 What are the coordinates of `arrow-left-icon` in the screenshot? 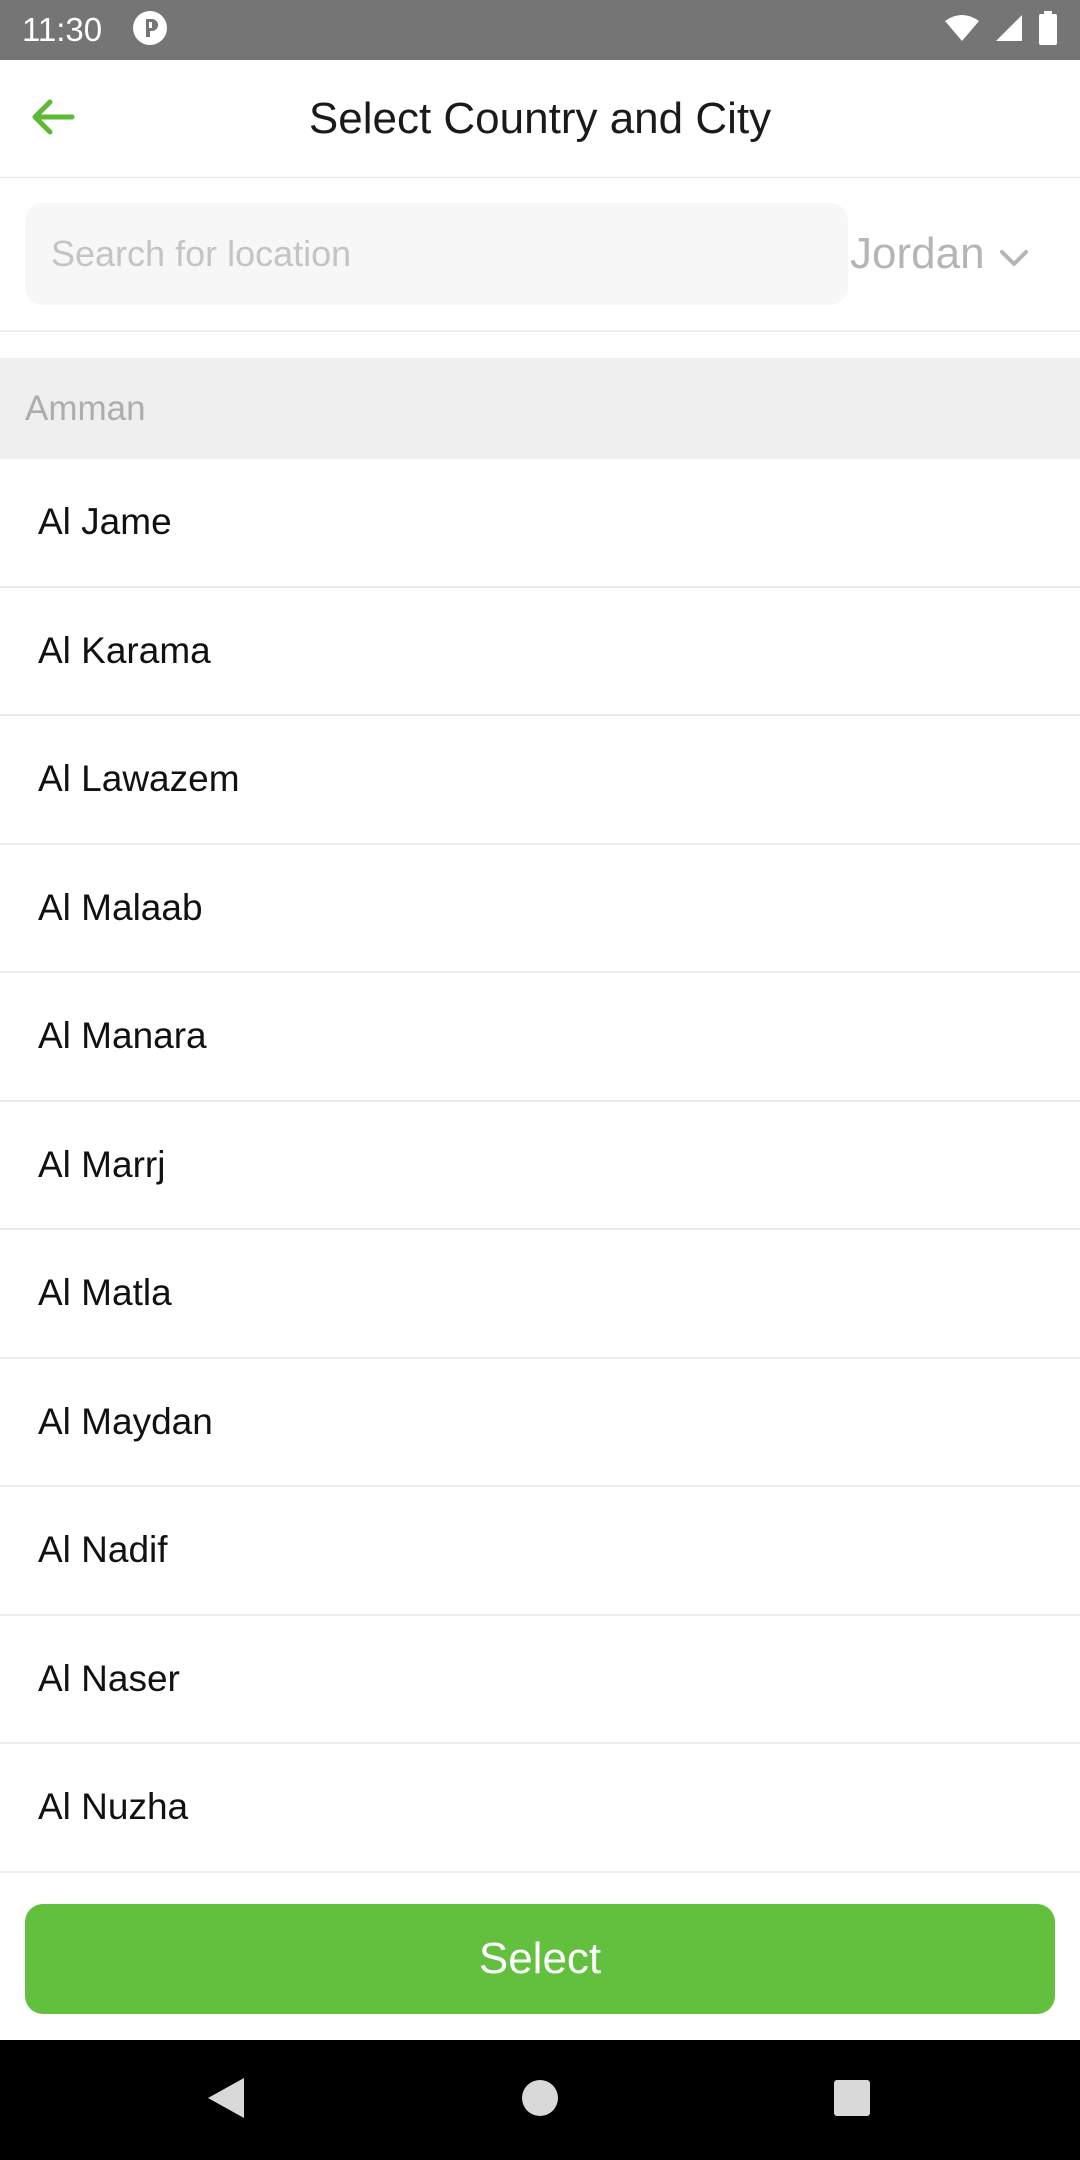 It's located at (53, 119).